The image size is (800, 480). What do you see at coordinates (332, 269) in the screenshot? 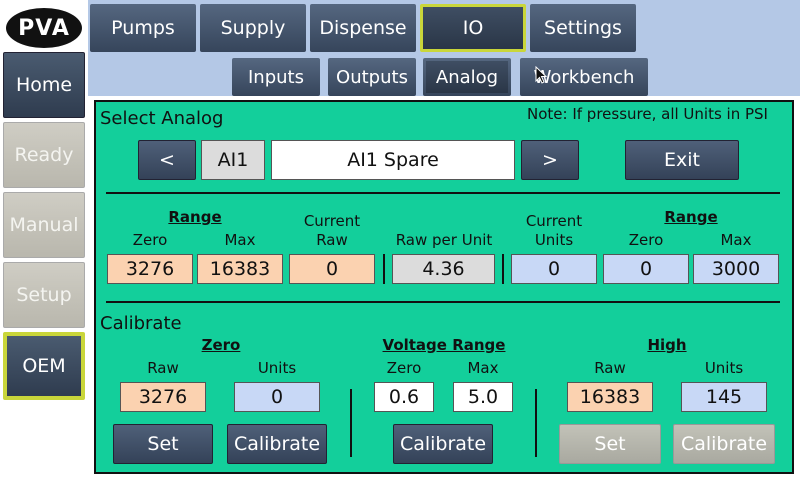
I see `current-raw-value: 0` at bounding box center [332, 269].